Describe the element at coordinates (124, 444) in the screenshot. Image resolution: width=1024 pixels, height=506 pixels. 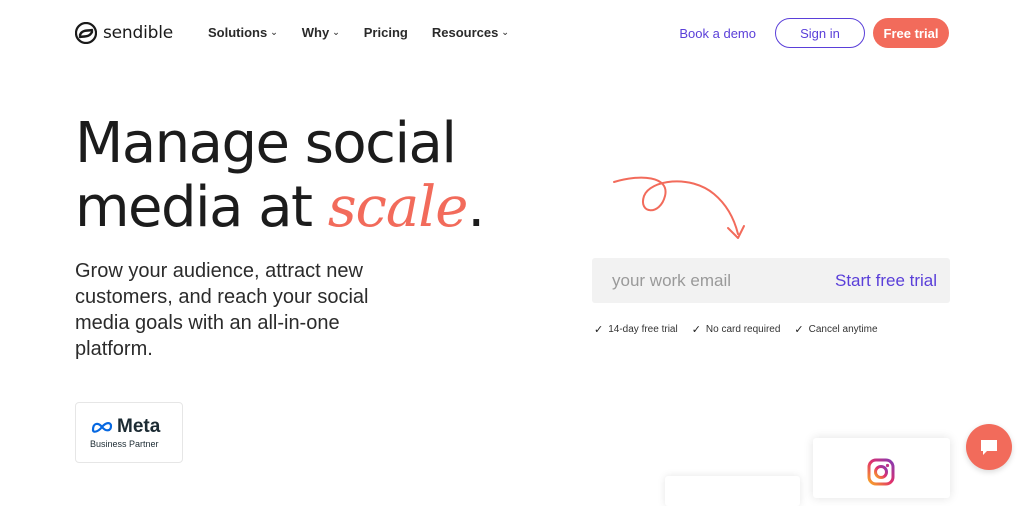
I see `meta-sub: Business Partner` at that location.